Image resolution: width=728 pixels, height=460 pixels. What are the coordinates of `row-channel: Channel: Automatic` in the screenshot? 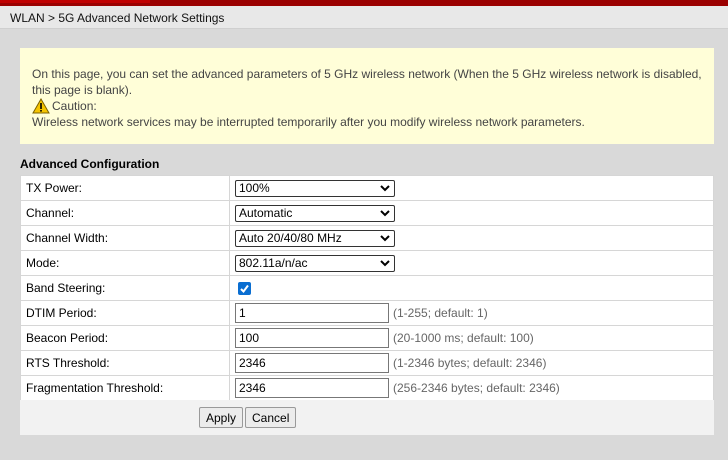 It's located at (367, 213).